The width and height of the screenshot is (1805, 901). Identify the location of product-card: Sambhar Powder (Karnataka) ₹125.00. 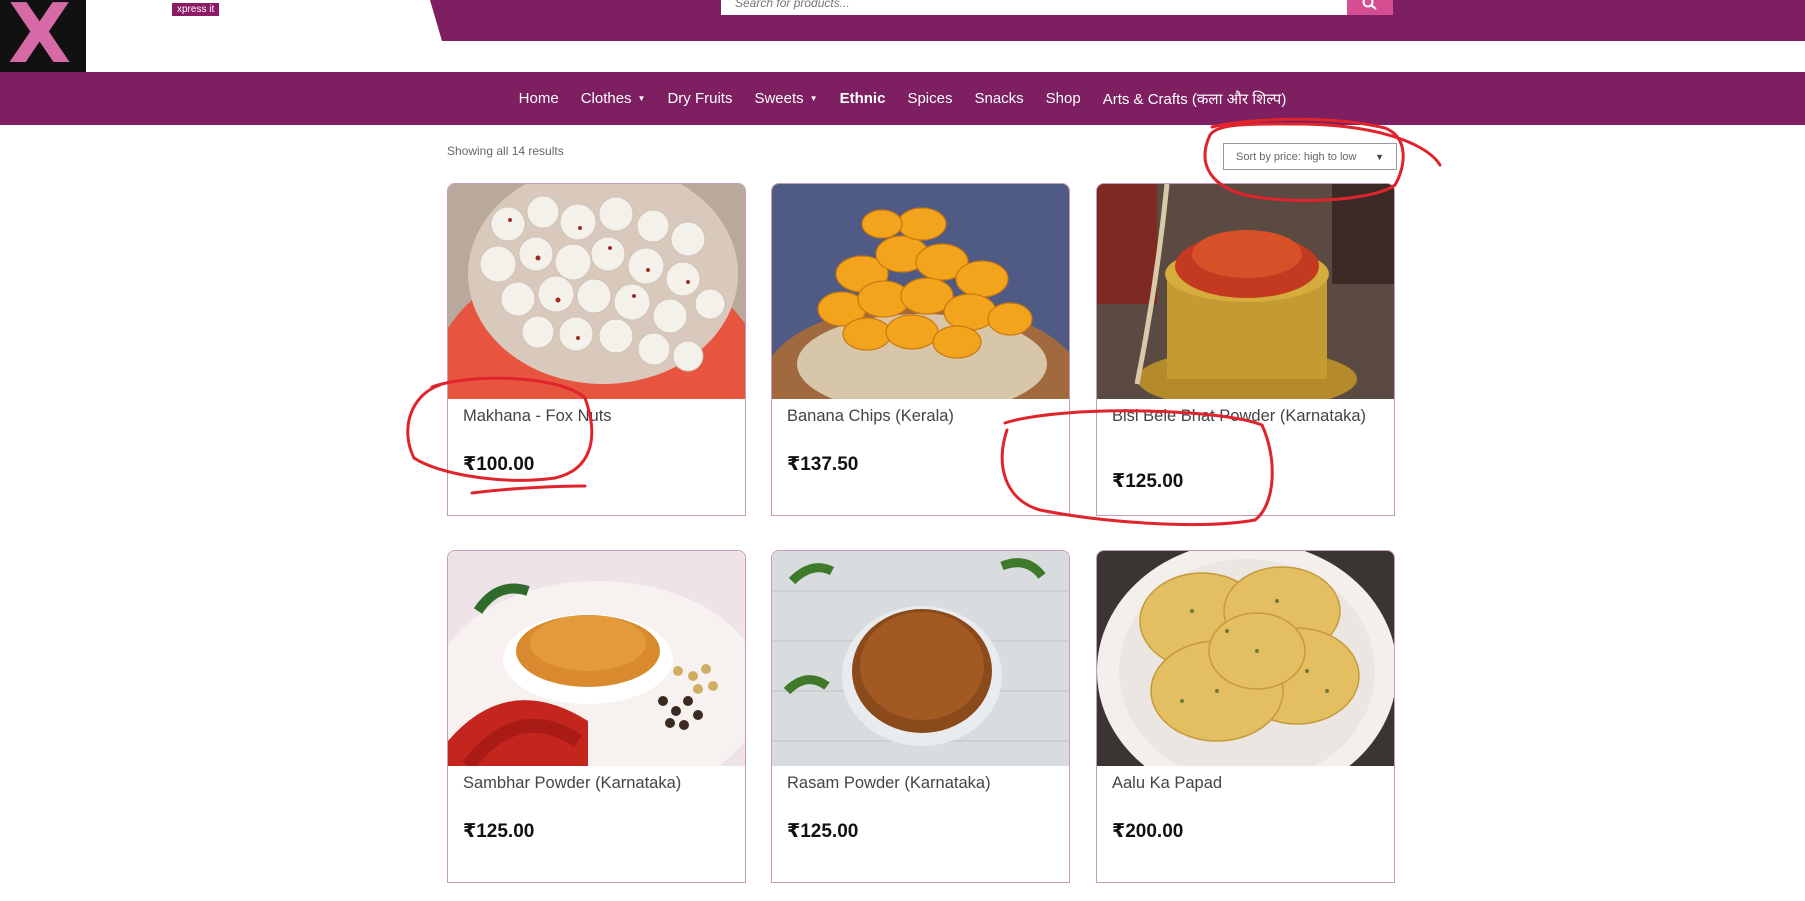
(596, 716).